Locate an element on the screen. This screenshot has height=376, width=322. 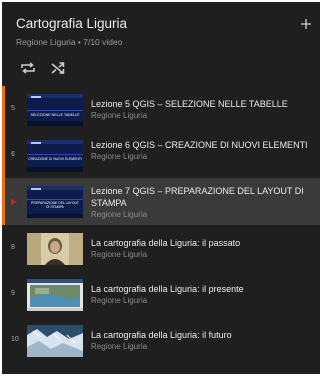
video-thumbnail: SELEZIONE NELLE TABELLE is located at coordinates (55, 110).